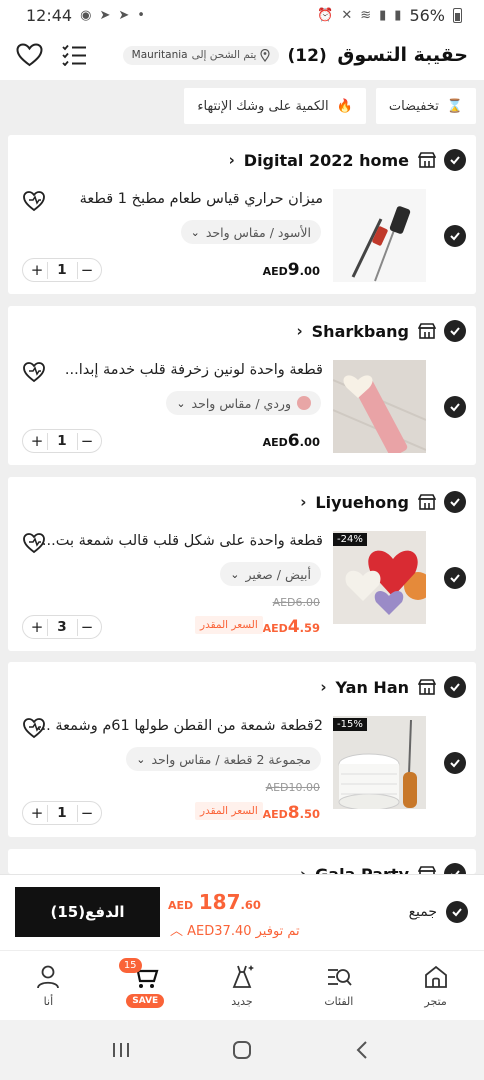 The image size is (484, 1080). Describe the element at coordinates (224, 55) in the screenshot. I see `shipping-prefix: يتم الشحن إلى` at that location.